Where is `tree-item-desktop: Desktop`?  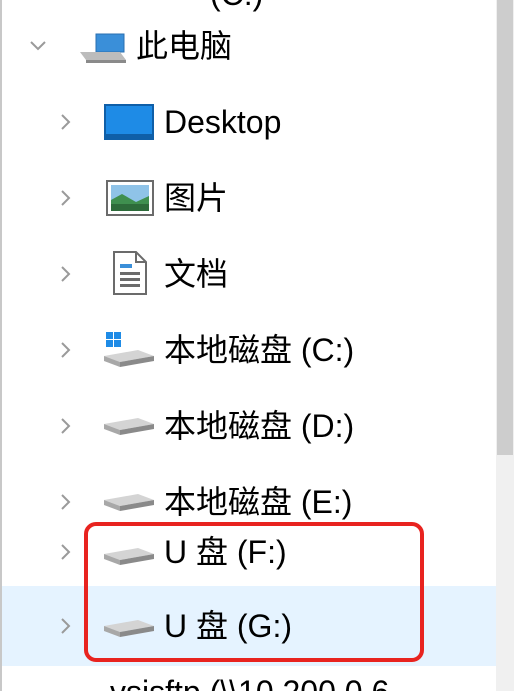 tree-item-desktop: Desktop is located at coordinates (249, 122).